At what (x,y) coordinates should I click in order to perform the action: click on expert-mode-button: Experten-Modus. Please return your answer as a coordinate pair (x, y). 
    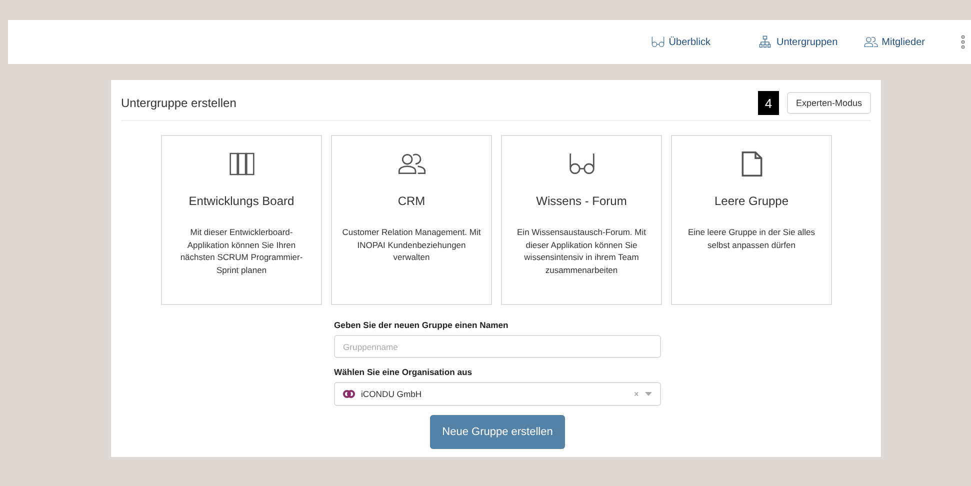
    Looking at the image, I should click on (828, 103).